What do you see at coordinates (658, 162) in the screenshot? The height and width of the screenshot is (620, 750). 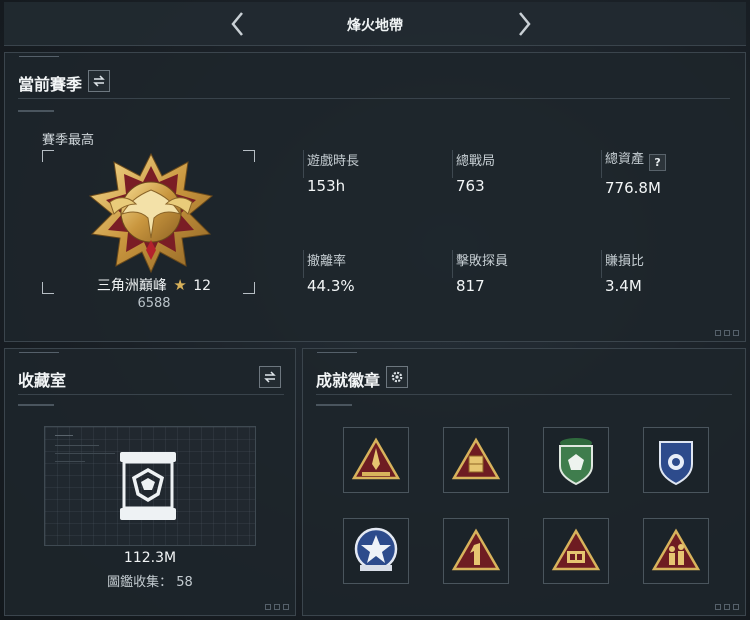 I see `help-icon: ?` at bounding box center [658, 162].